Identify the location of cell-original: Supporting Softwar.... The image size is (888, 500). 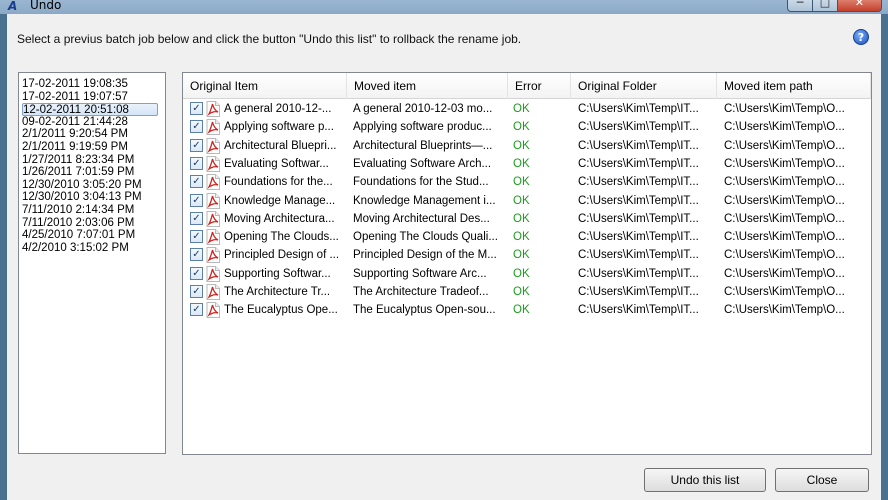
(277, 273).